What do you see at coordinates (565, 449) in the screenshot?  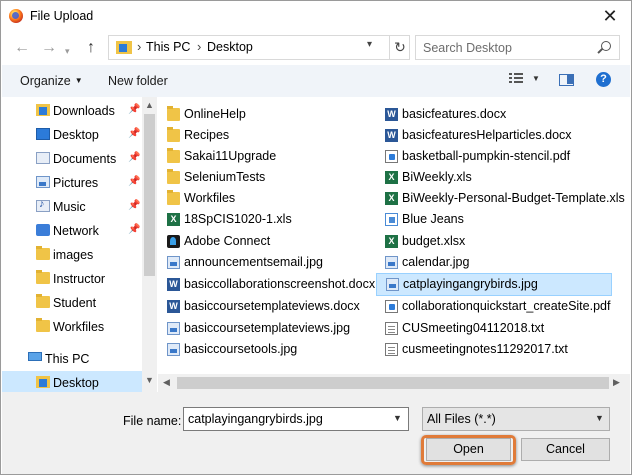 I see `cancel-button: Cancel` at bounding box center [565, 449].